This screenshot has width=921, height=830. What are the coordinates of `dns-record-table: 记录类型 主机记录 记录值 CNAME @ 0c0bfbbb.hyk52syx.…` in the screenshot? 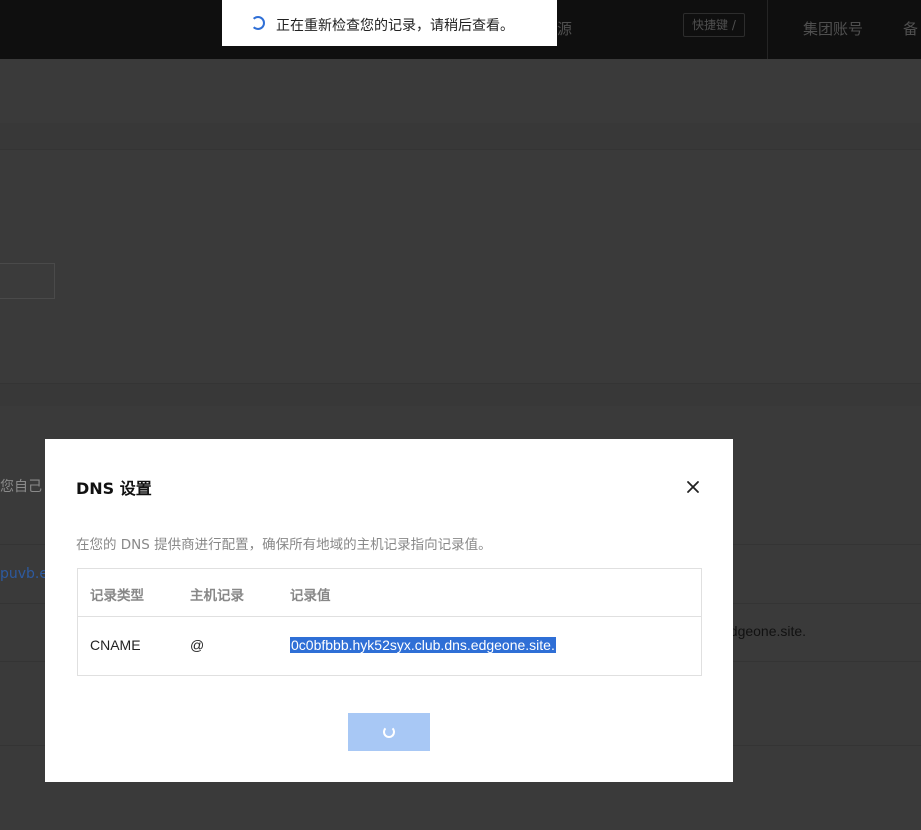 It's located at (389, 622).